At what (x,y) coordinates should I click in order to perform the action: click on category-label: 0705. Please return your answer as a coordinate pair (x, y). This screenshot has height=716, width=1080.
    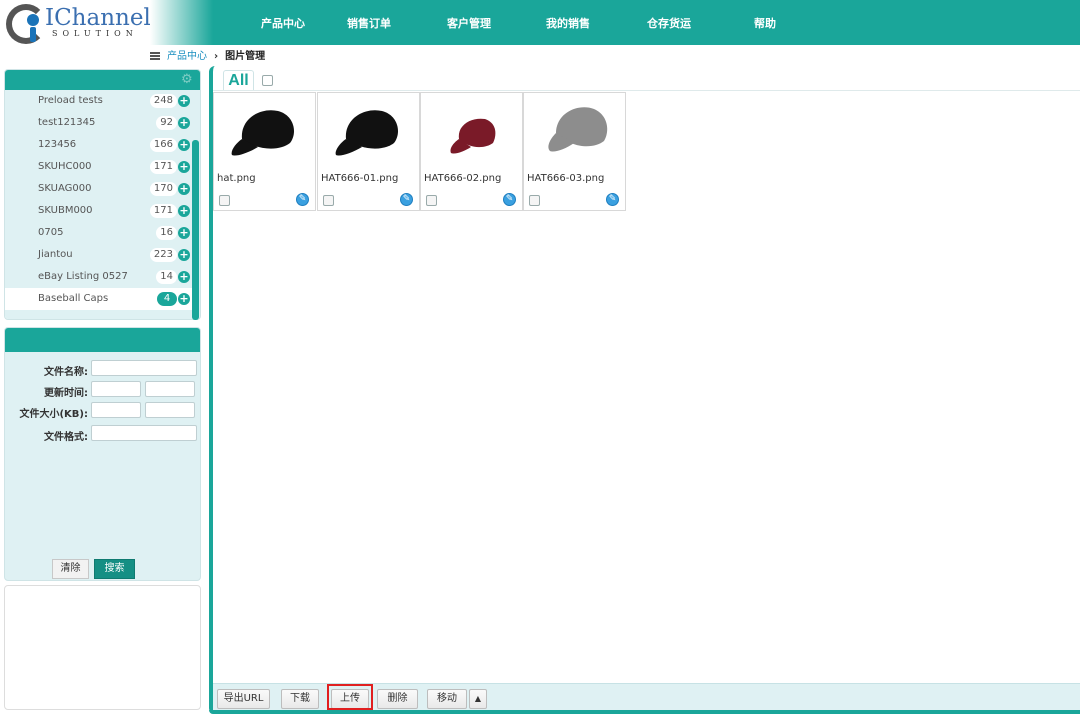
    Looking at the image, I should click on (51, 232).